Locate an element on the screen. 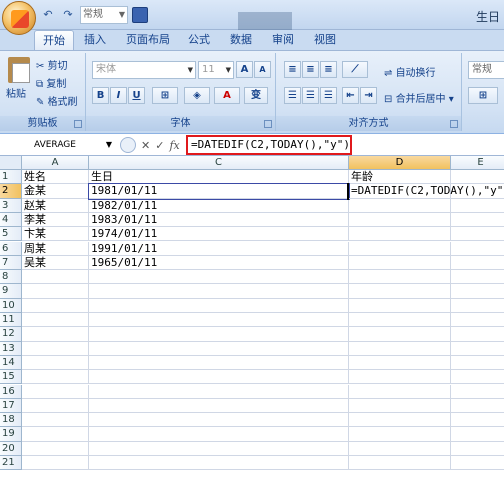 This screenshot has height=477, width=504. cell-d13 is located at coordinates (400, 348).